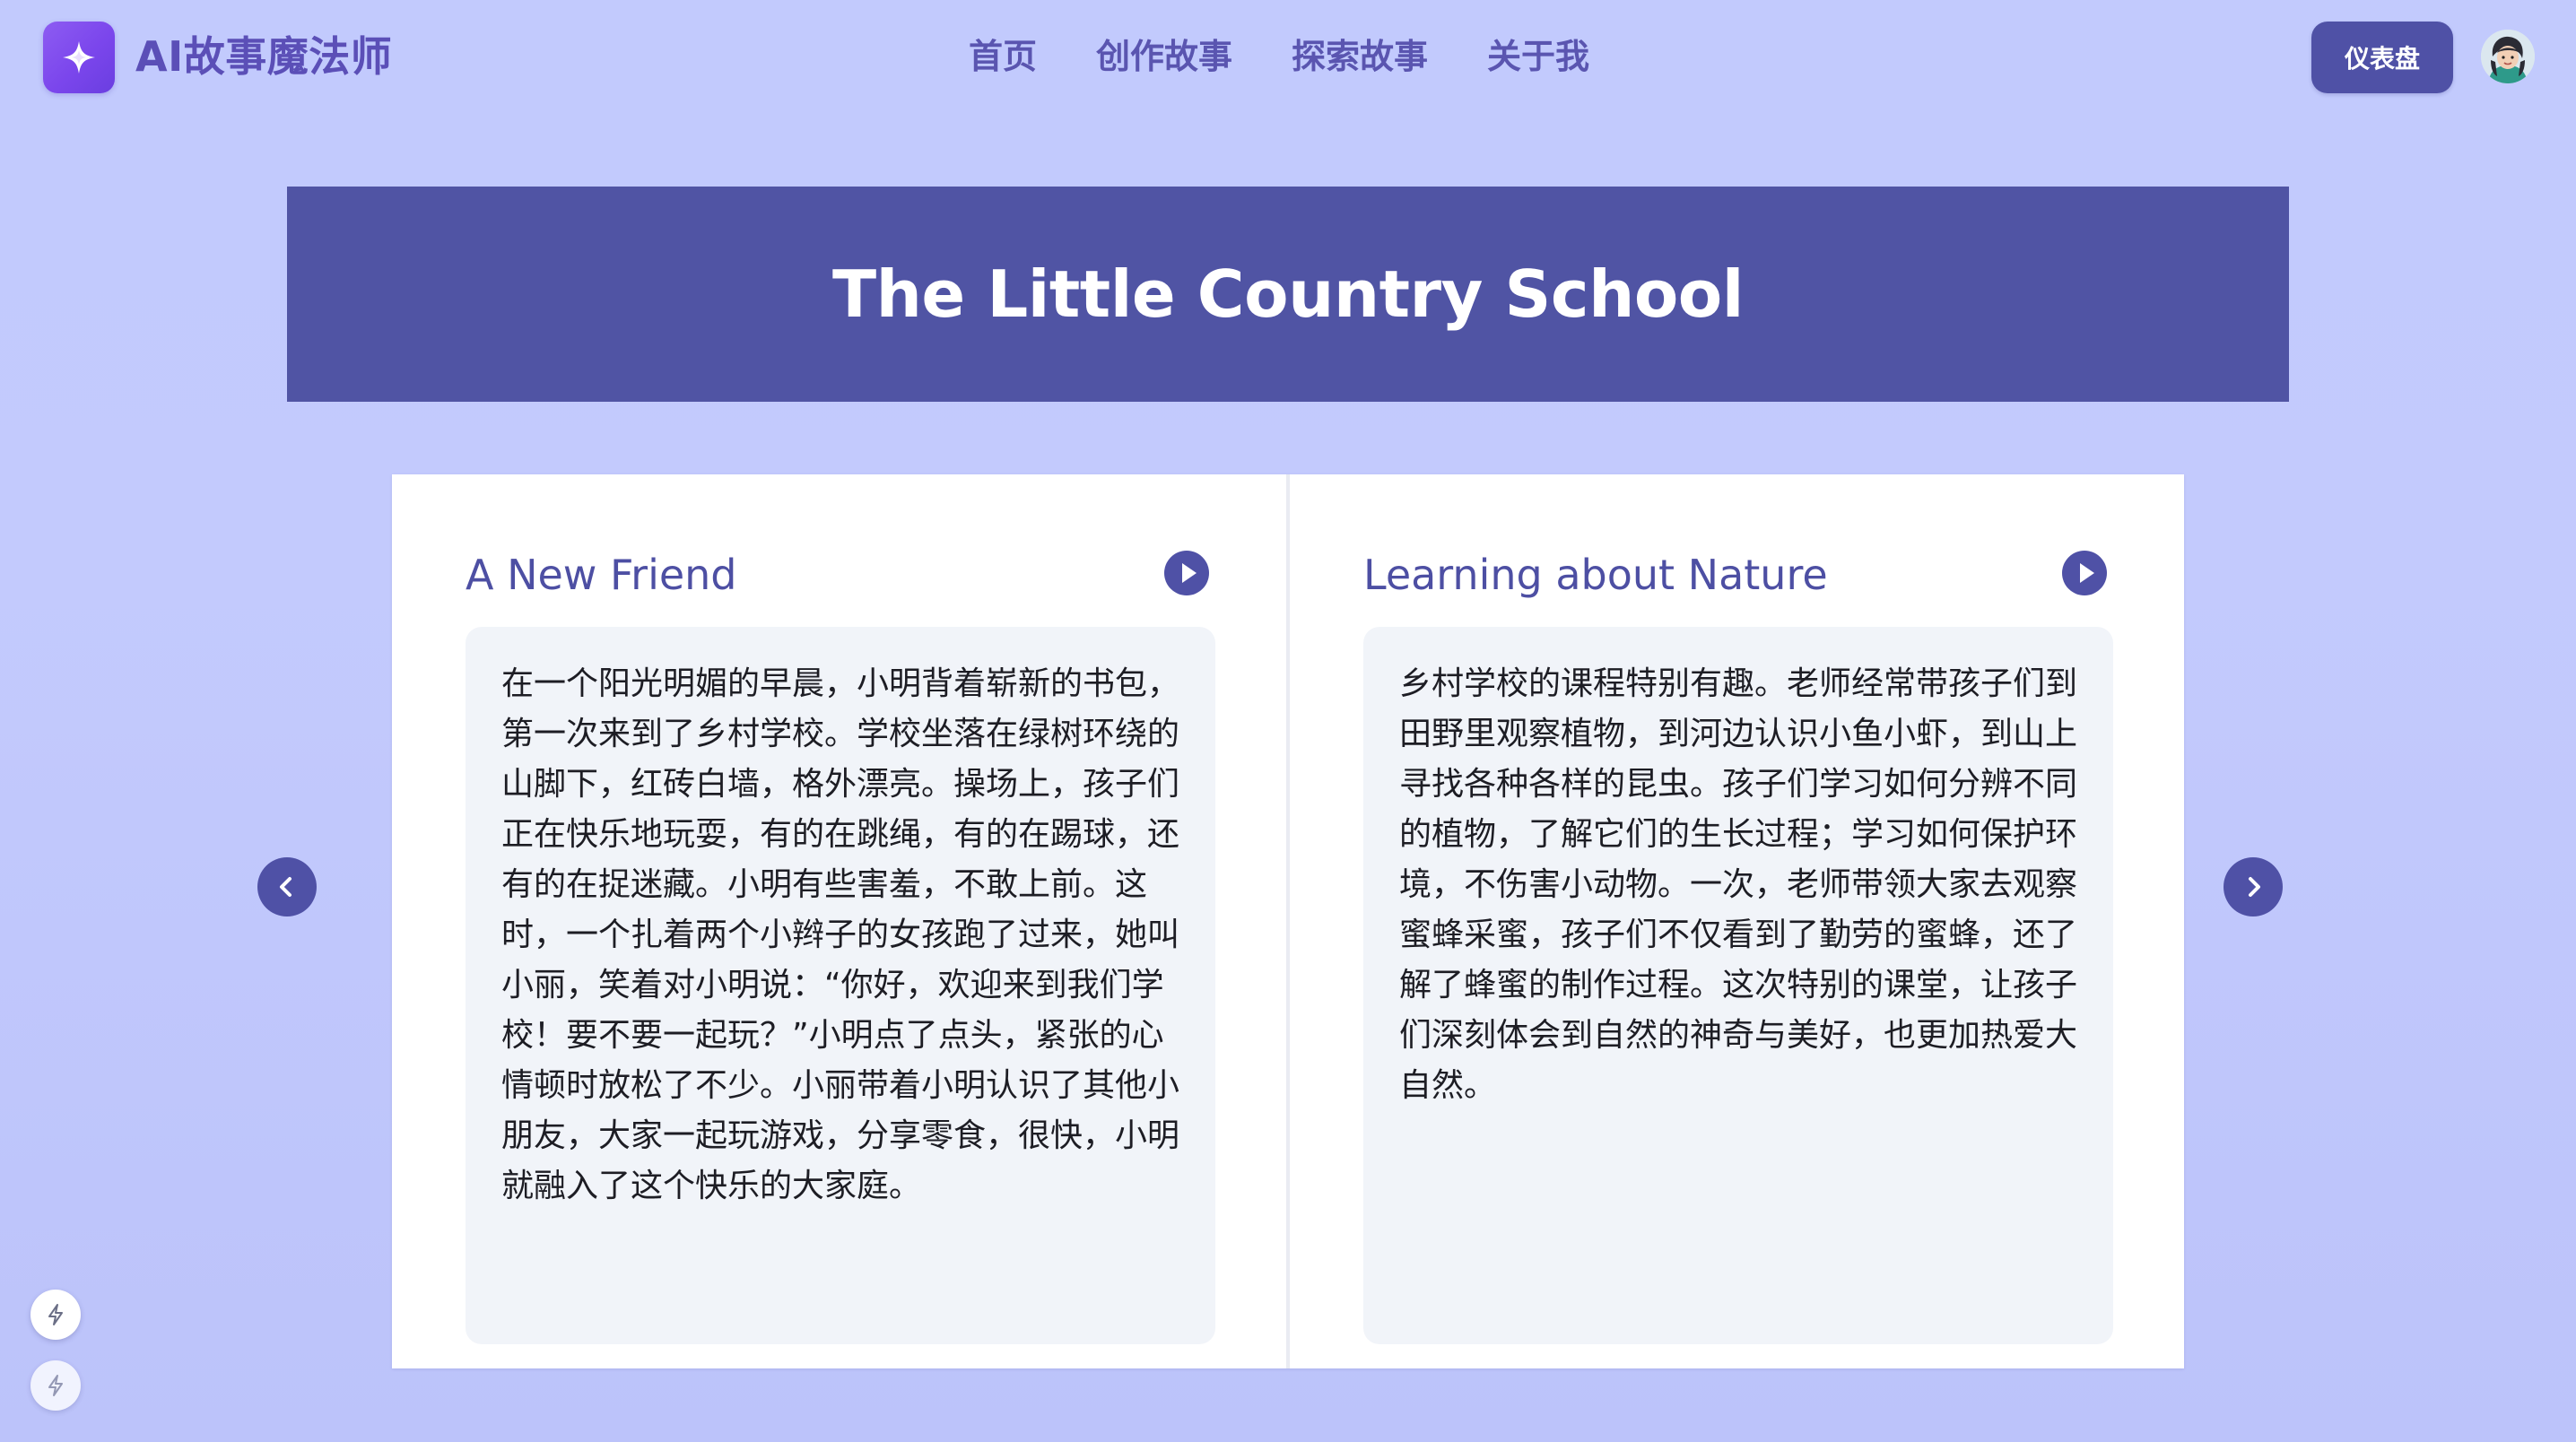  I want to click on floating-action-button, so click(55, 1315).